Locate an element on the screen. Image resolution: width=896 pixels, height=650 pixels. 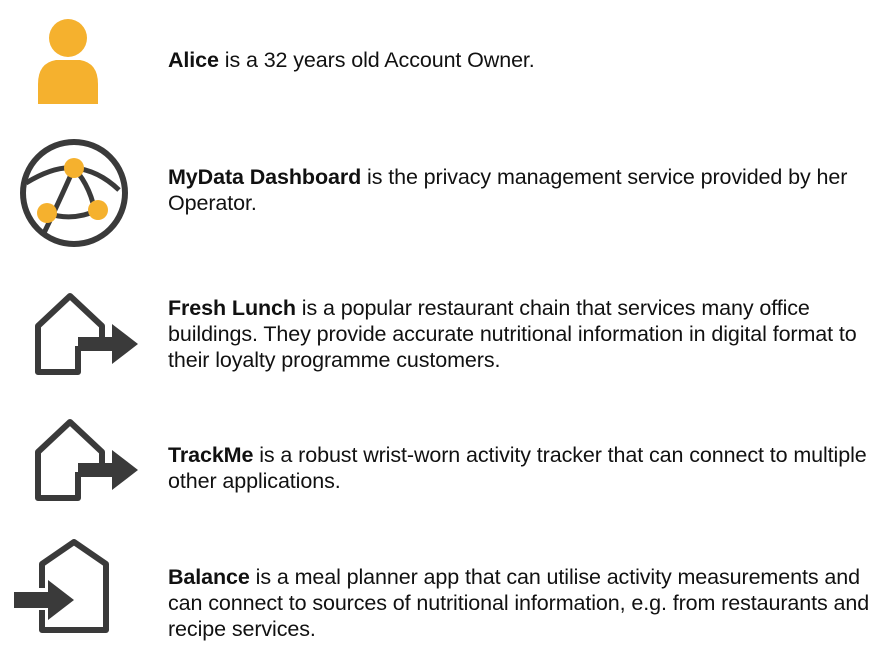
actor-description: Alice is a 32 years old Account Owner. is located at coordinates (531, 60).